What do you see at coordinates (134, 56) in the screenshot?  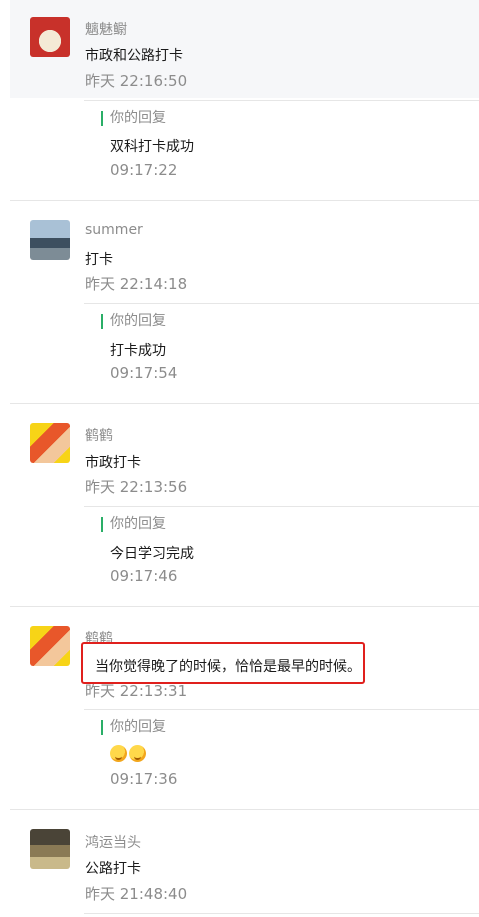 I see `comment-text: 市政和公路打卡` at bounding box center [134, 56].